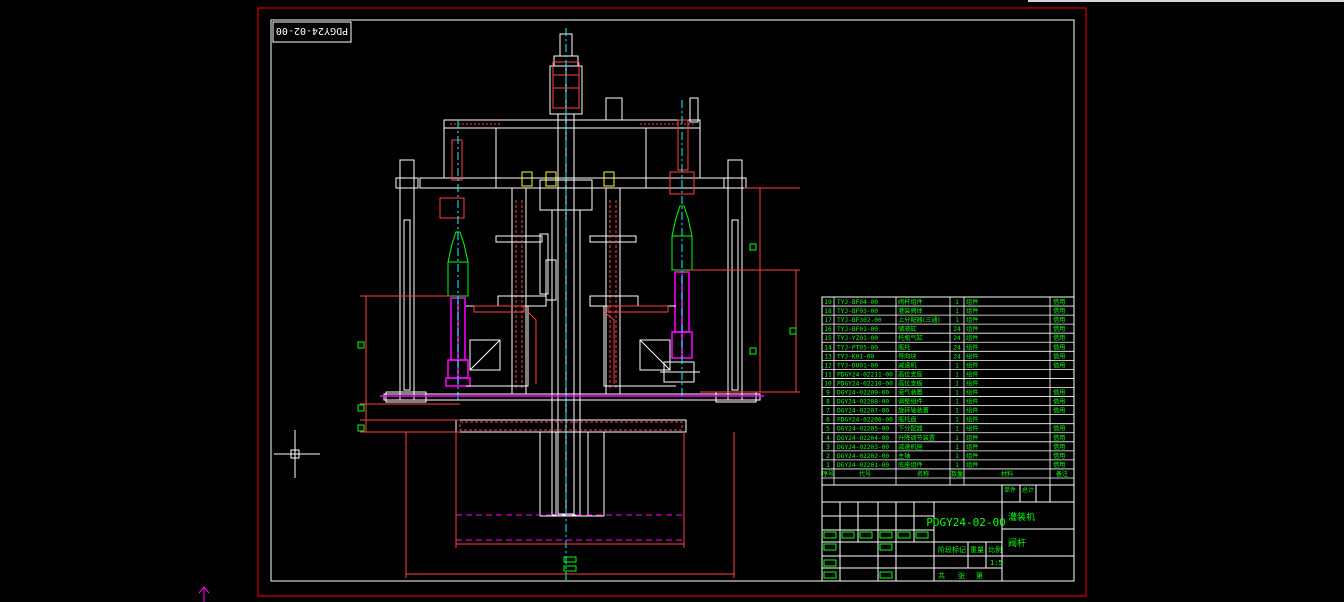 The image size is (1344, 602). What do you see at coordinates (828, 465) in the screenshot?
I see `bom-item-no: 1` at bounding box center [828, 465].